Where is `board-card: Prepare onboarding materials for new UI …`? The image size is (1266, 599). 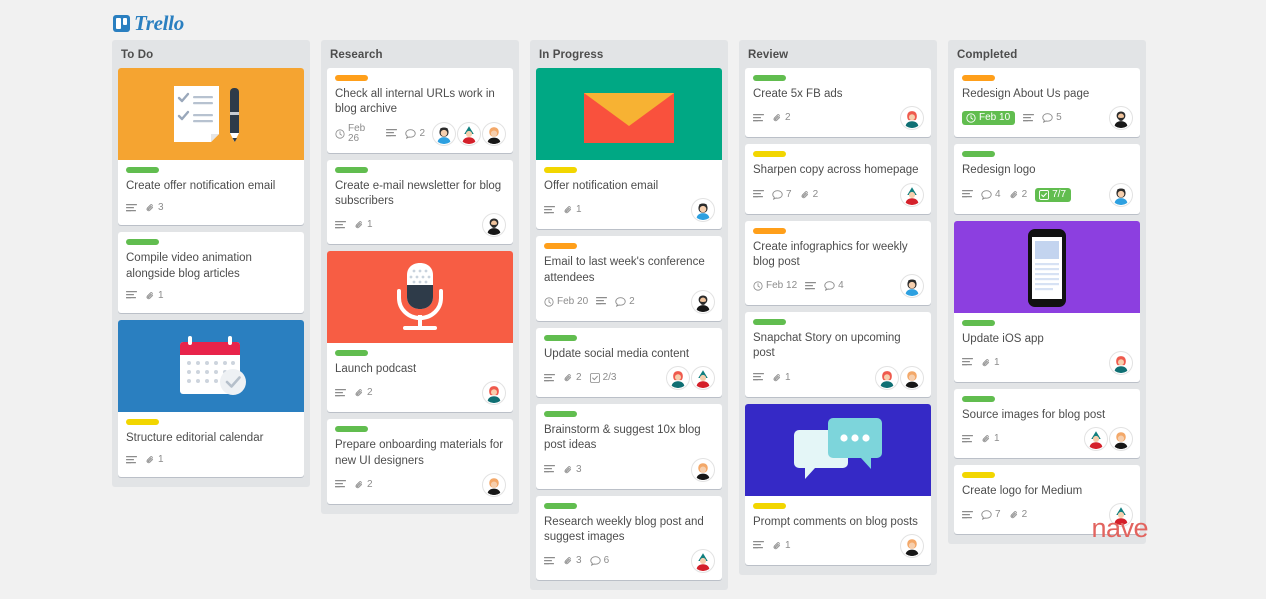
board-card: Prepare onboarding materials for new UI … is located at coordinates (420, 461).